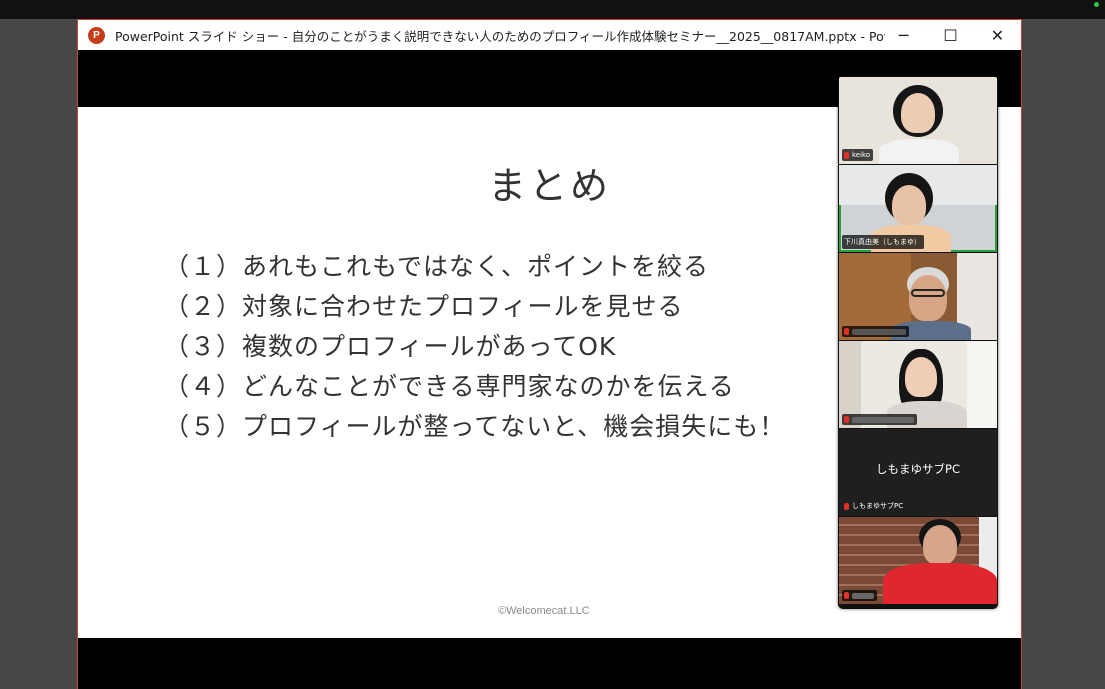  Describe the element at coordinates (903, 35) in the screenshot. I see `minimize-button: ─` at that location.